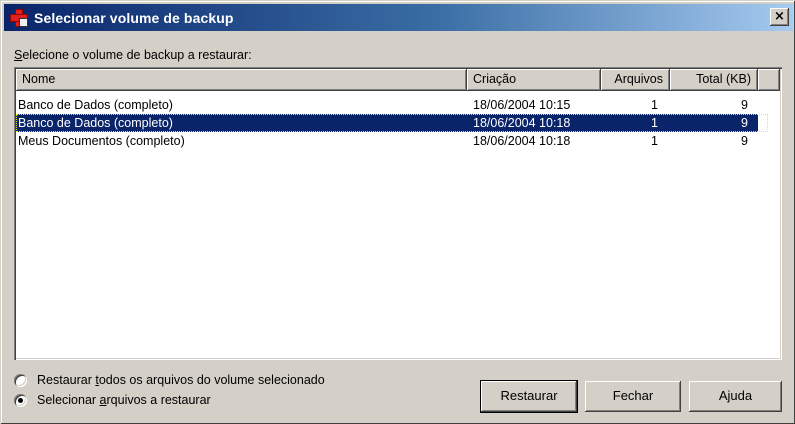 Image resolution: width=795 pixels, height=424 pixels. What do you see at coordinates (714, 80) in the screenshot?
I see `column-header-total: Total (KB)` at bounding box center [714, 80].